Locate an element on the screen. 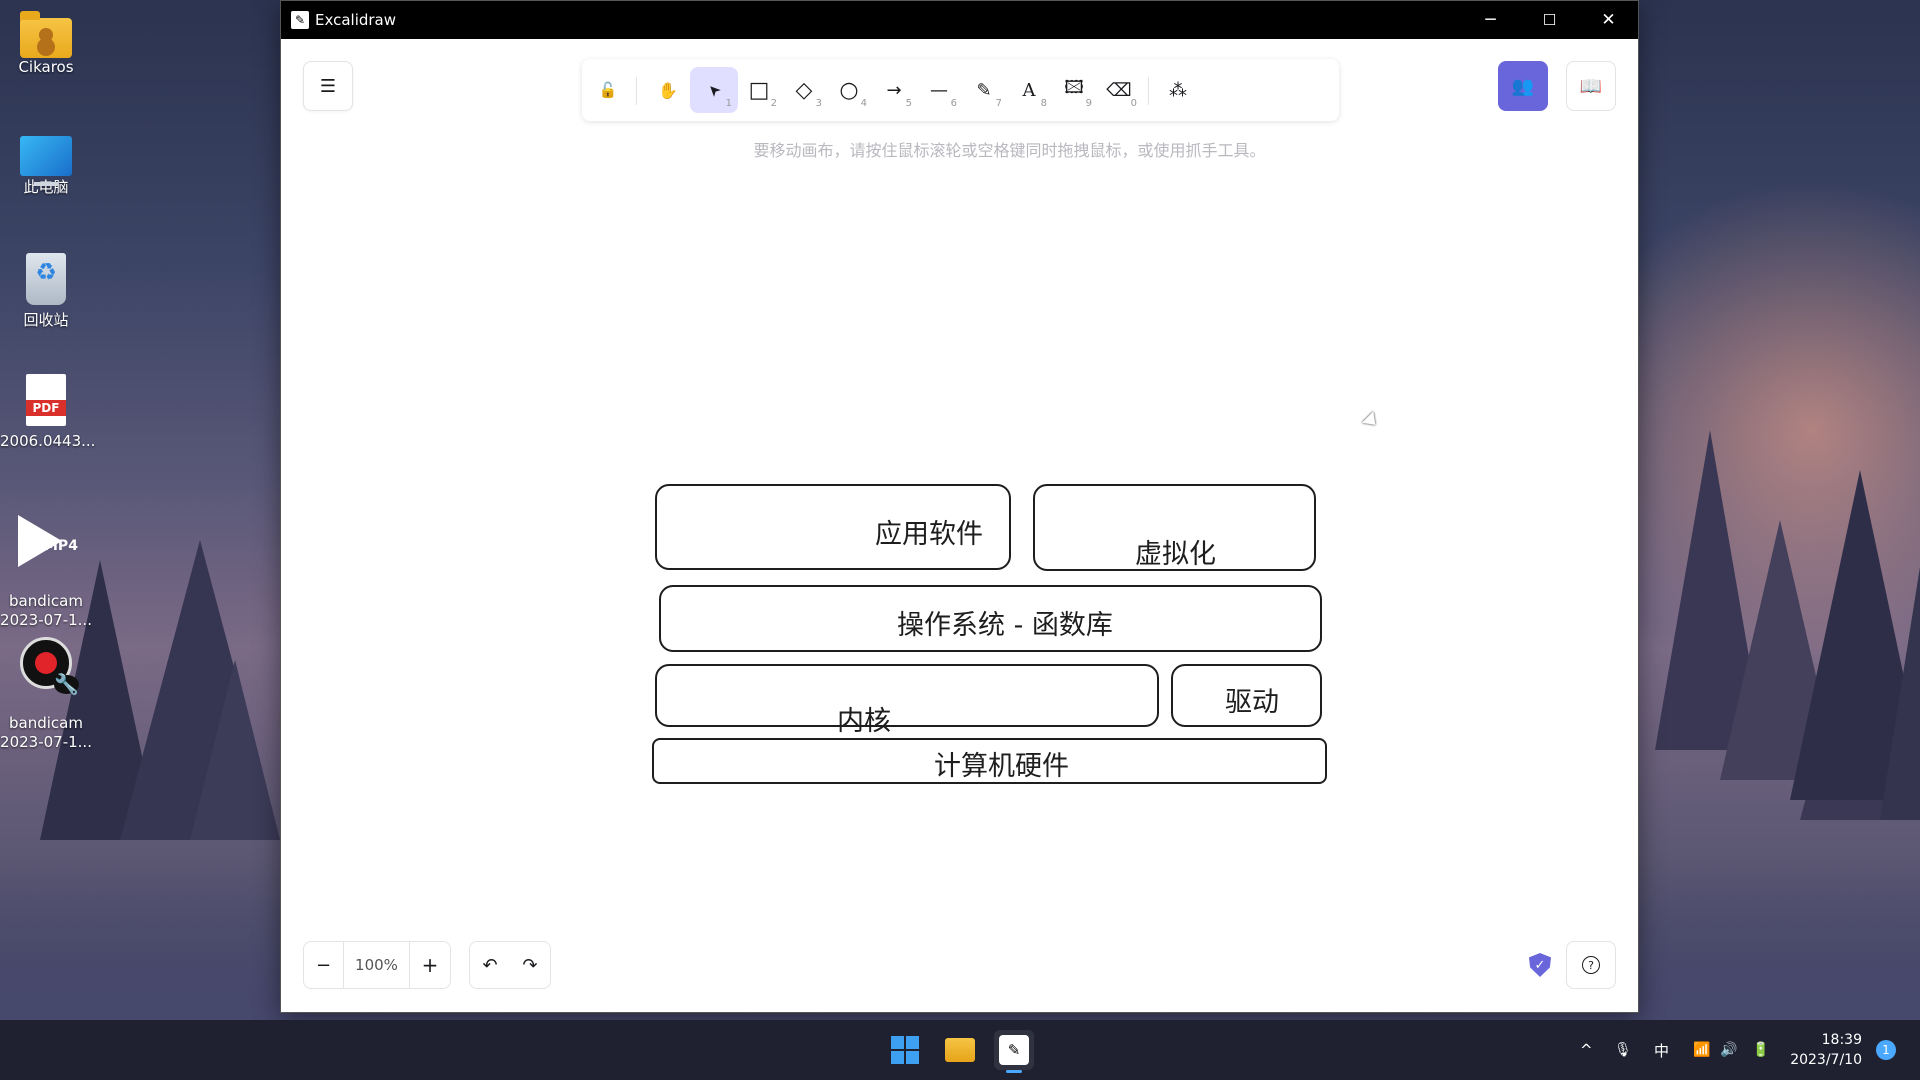  shape-label: 驱动 is located at coordinates (1252, 702).